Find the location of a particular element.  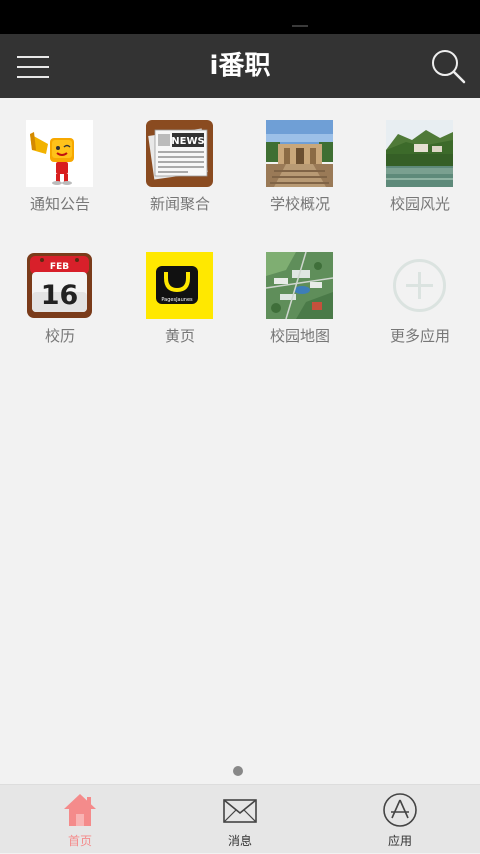

app-campus-scenery: 校园风光 is located at coordinates (420, 158).